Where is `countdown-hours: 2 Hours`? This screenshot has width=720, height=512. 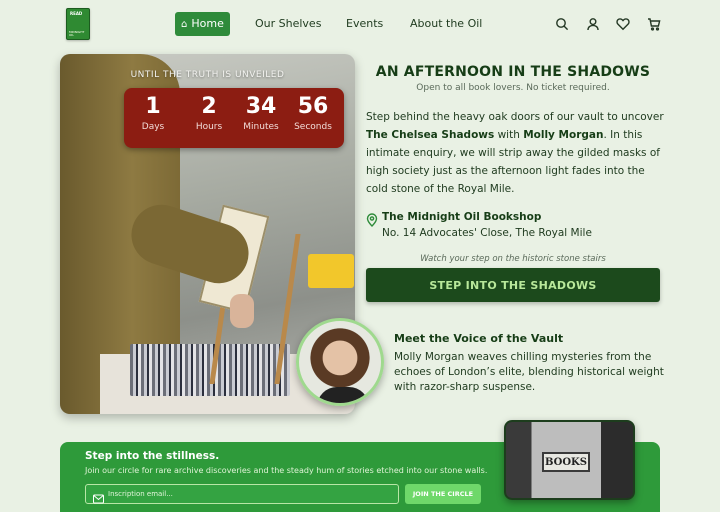 countdown-hours: 2 Hours is located at coordinates (209, 113).